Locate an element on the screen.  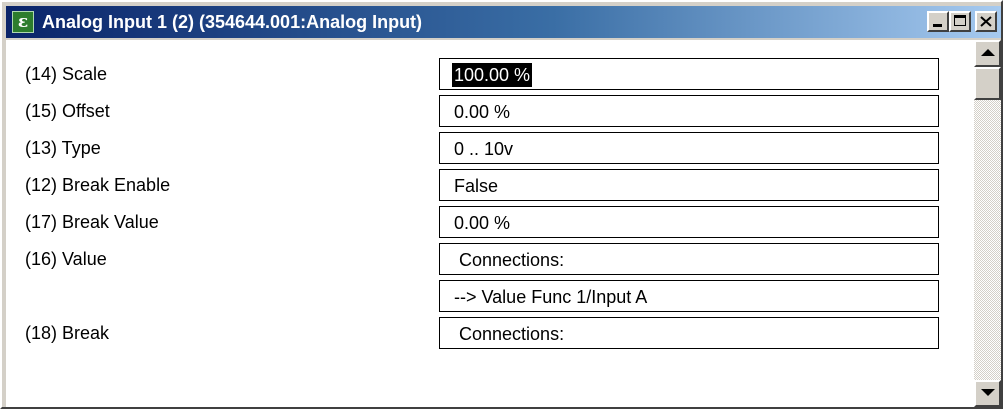
scroll-down-button is located at coordinates (987, 393).